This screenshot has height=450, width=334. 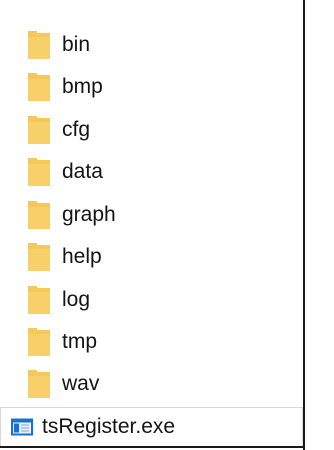 I want to click on folder-name: help, so click(x=82, y=256).